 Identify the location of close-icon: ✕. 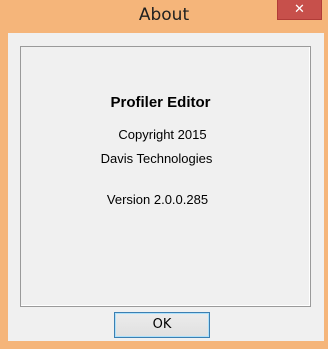
(299, 9).